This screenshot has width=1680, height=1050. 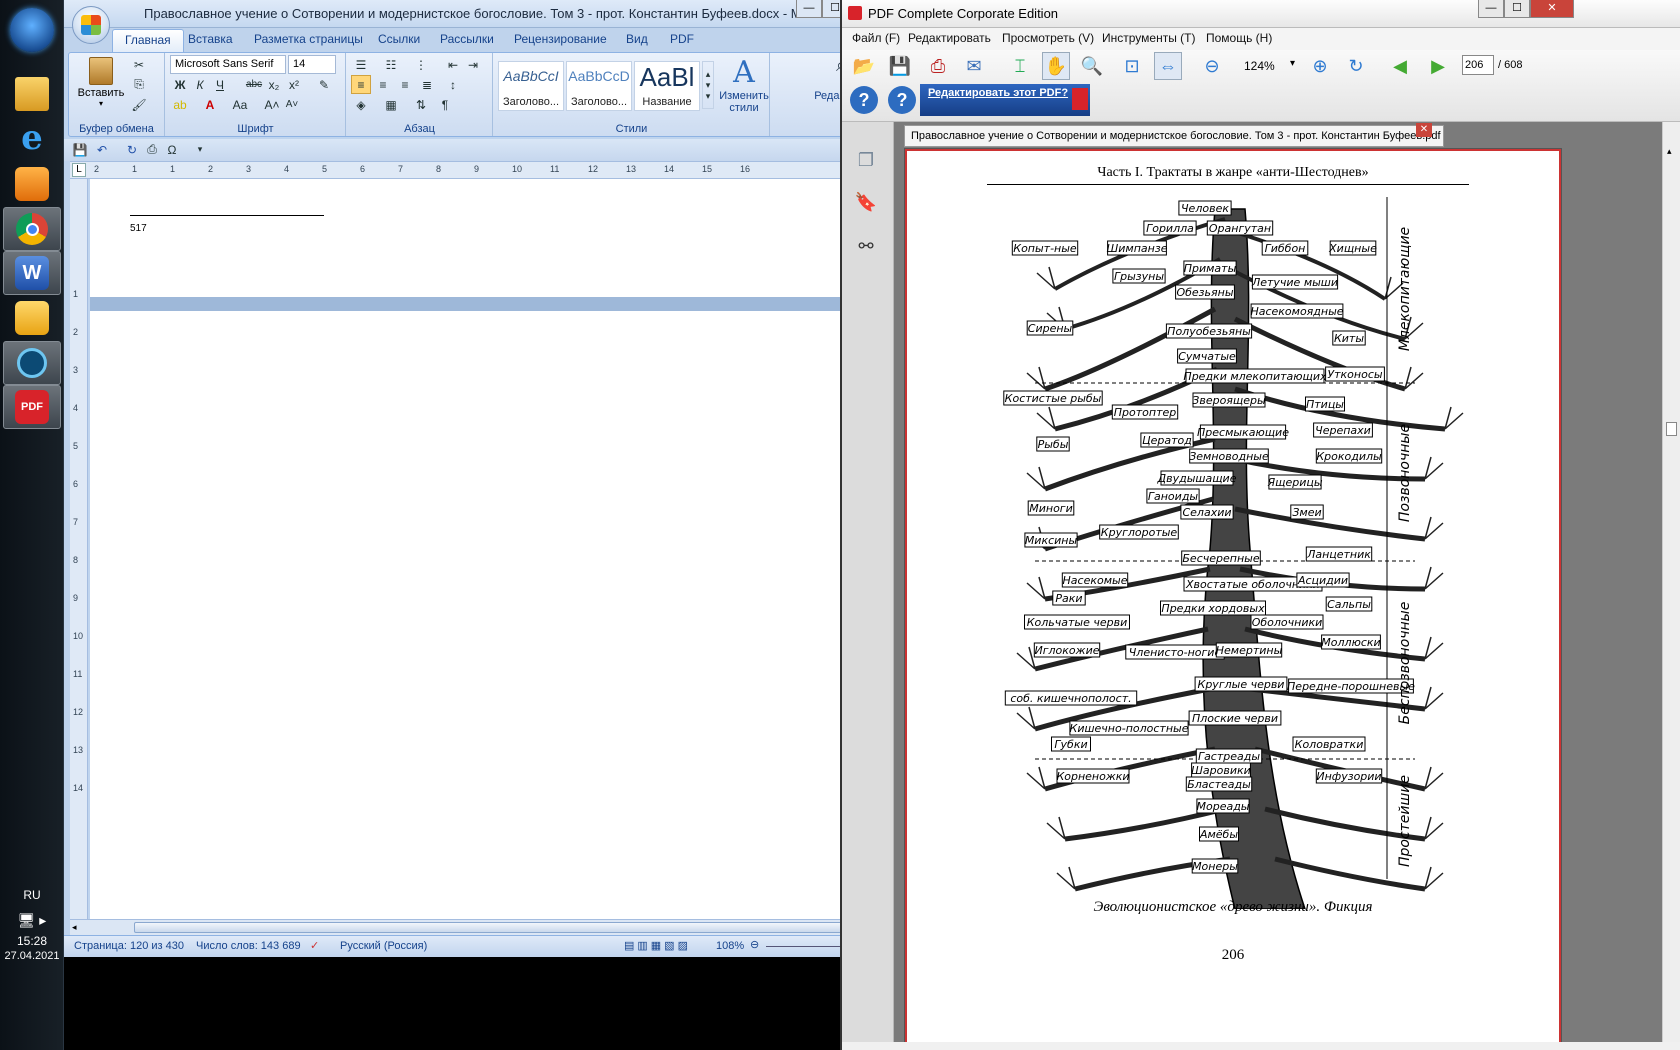 I want to click on online-help-icon: ?, so click(x=902, y=100).